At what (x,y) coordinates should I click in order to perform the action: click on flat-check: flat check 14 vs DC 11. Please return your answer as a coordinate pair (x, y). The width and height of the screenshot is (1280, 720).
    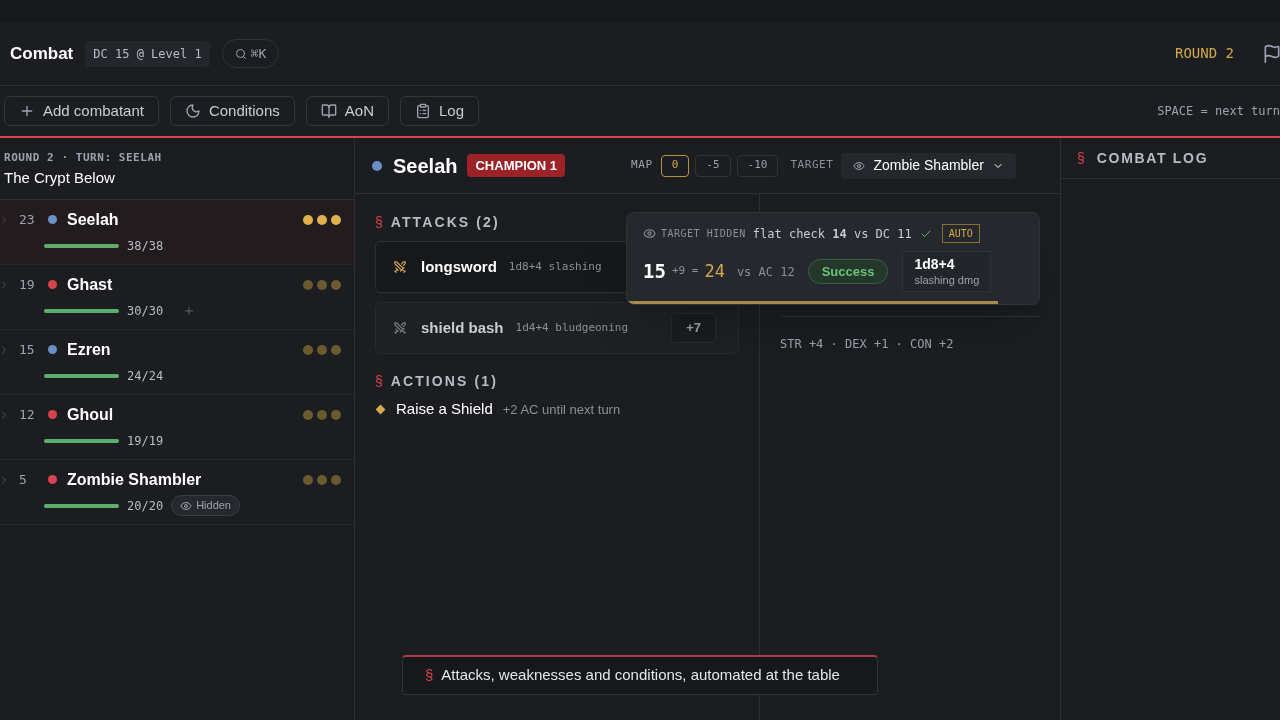
    Looking at the image, I should click on (832, 234).